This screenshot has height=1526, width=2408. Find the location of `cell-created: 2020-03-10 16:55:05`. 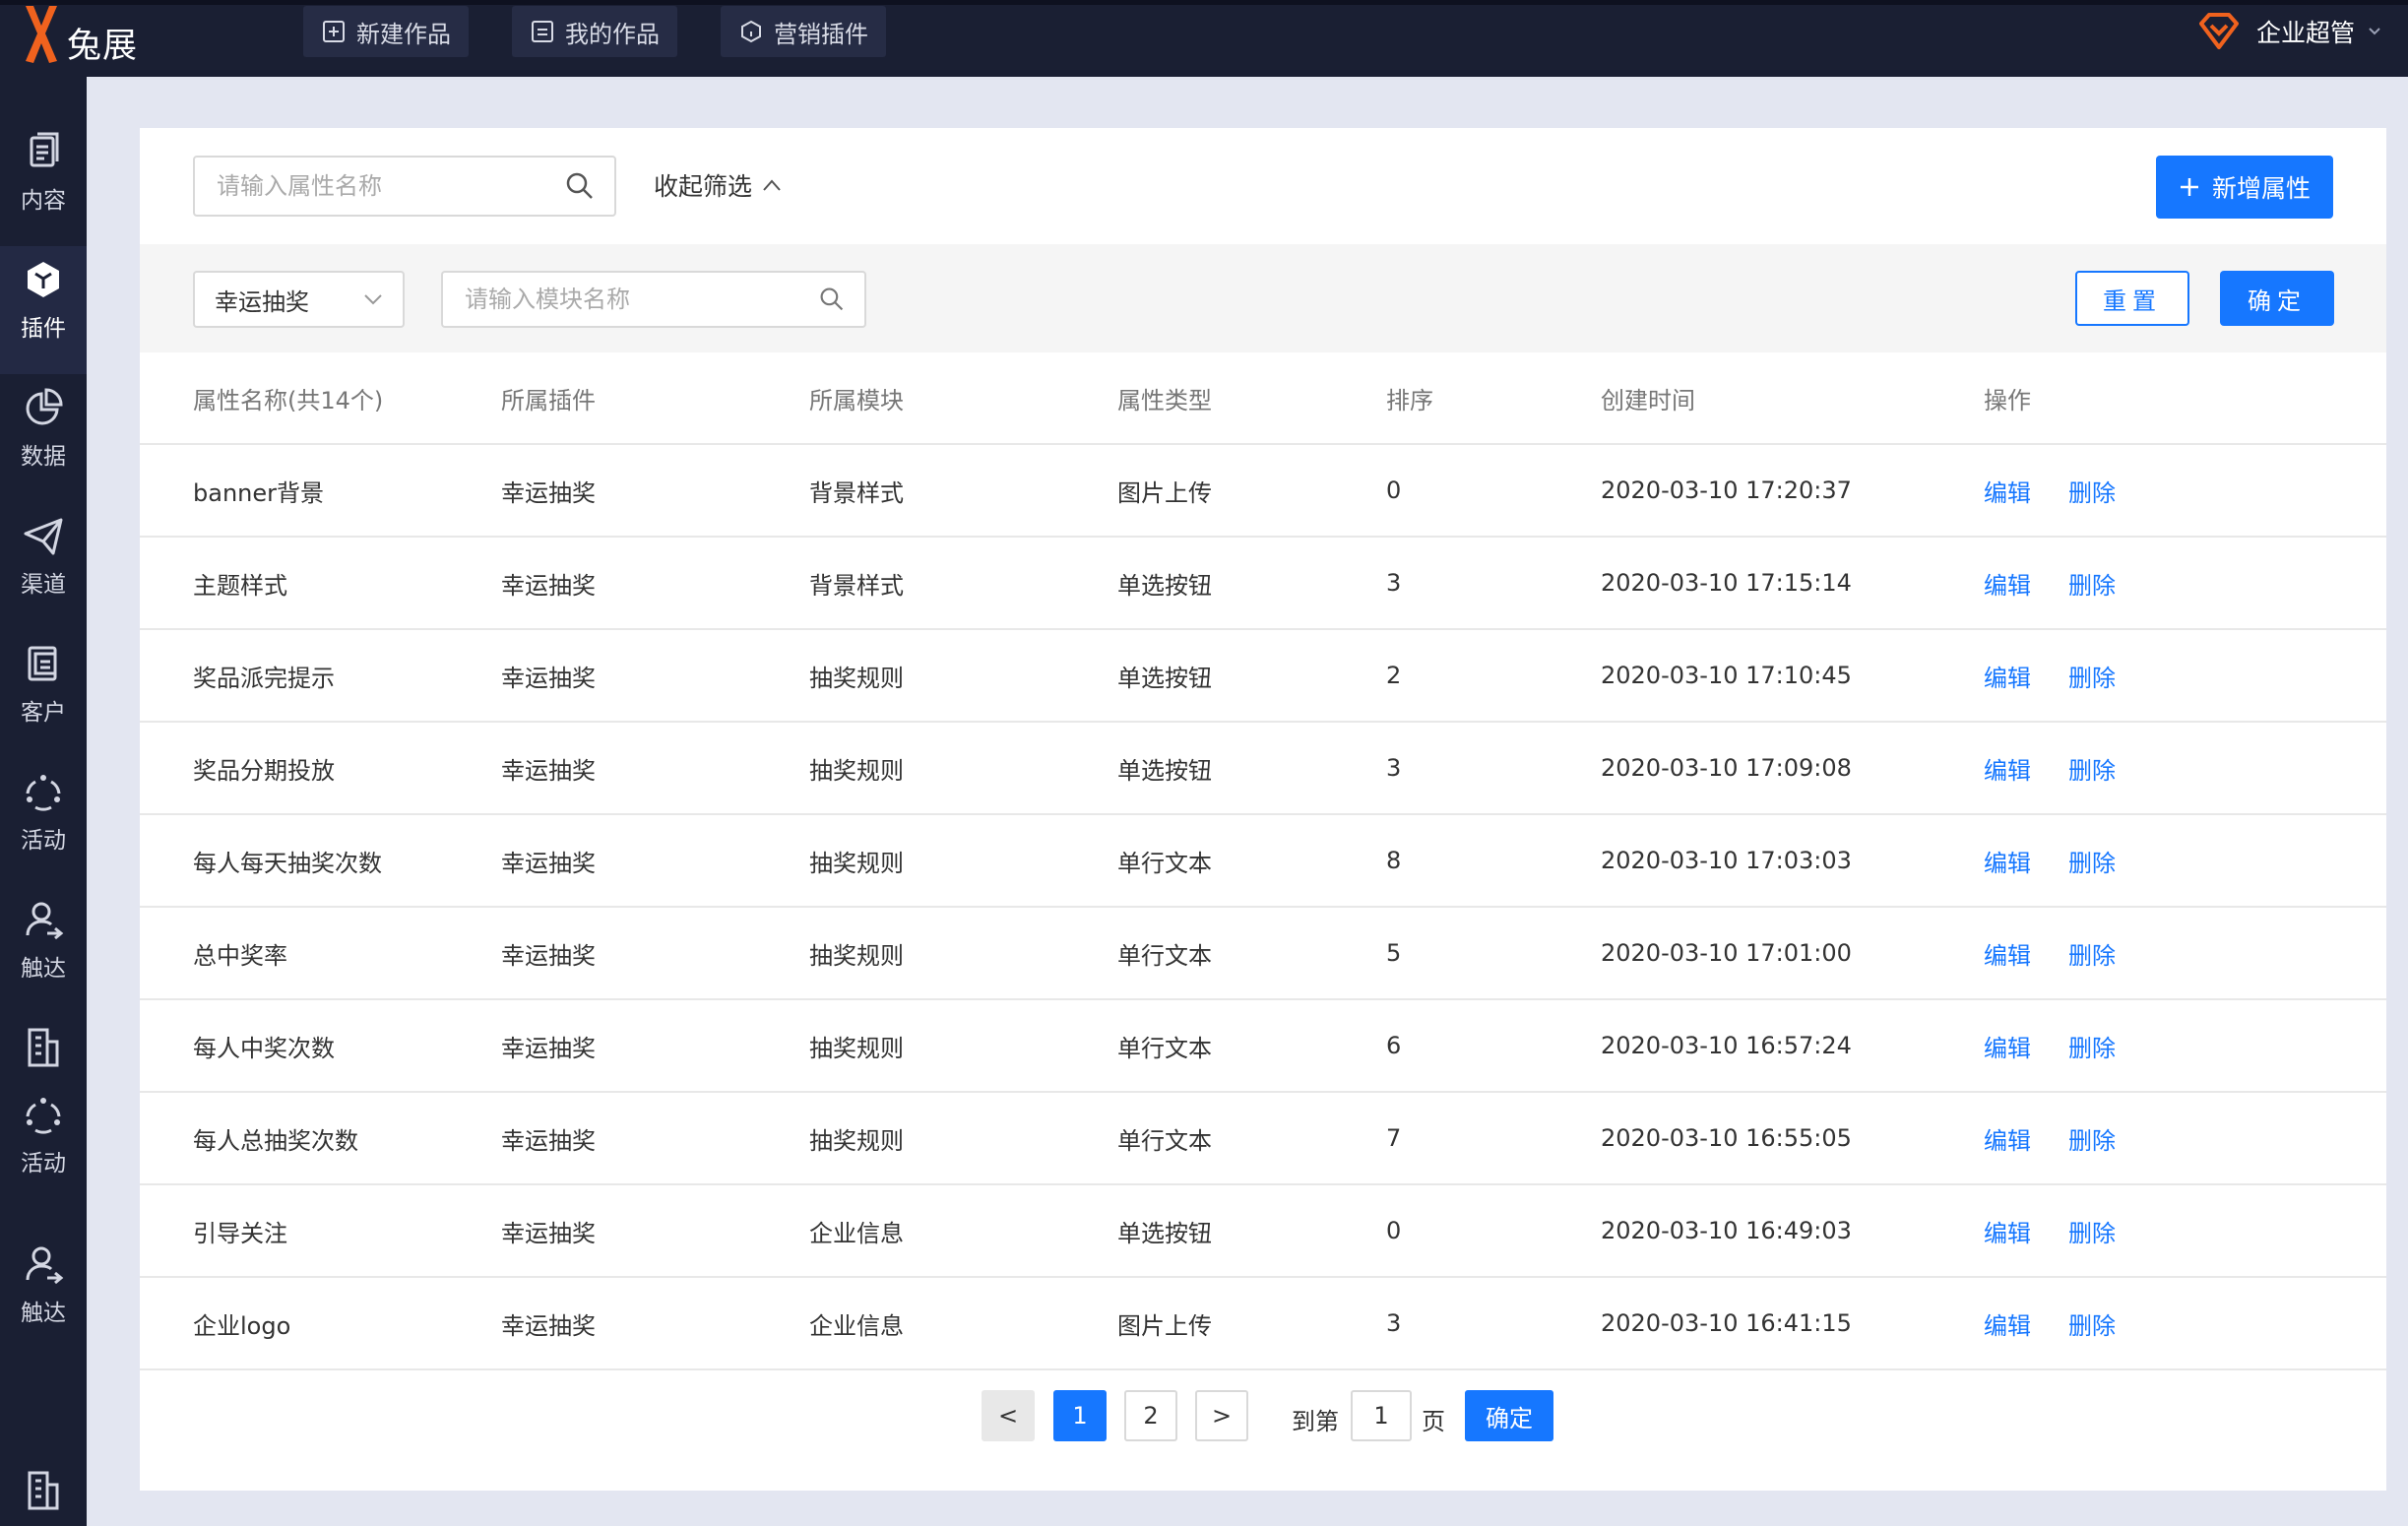

cell-created: 2020-03-10 16:55:05 is located at coordinates (1792, 1138).